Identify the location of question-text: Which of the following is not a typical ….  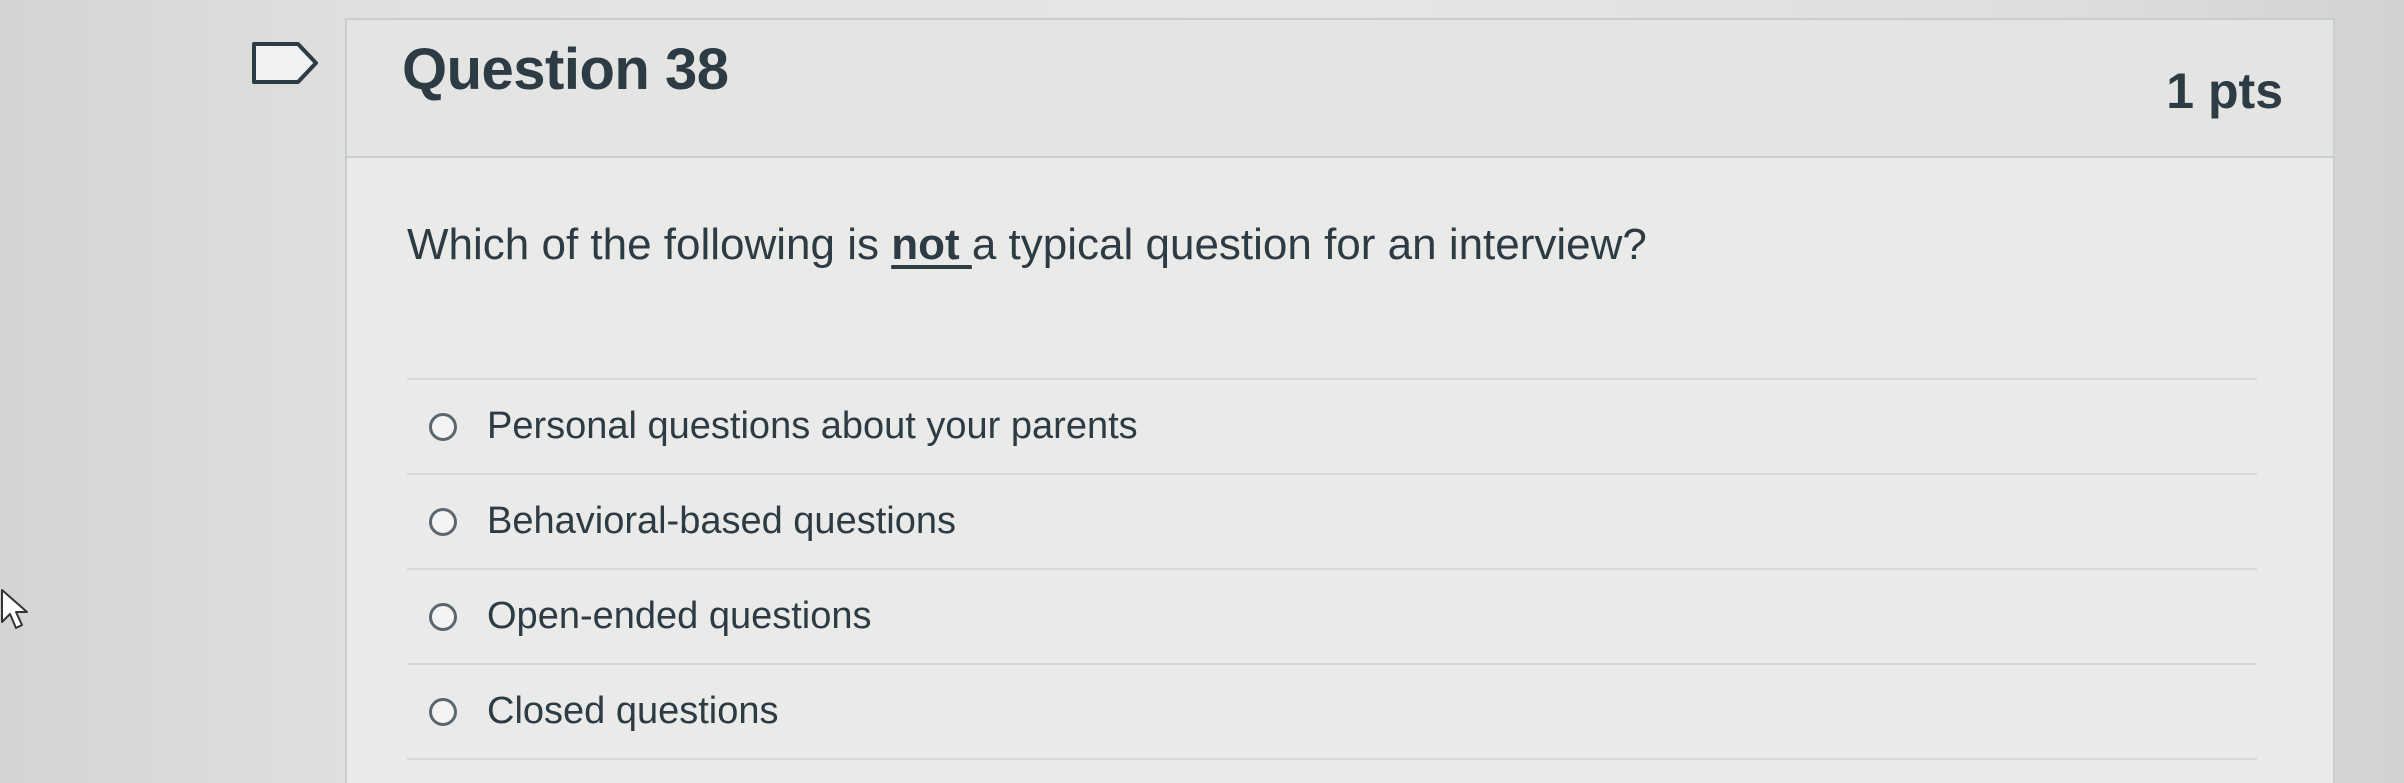
(1332, 245).